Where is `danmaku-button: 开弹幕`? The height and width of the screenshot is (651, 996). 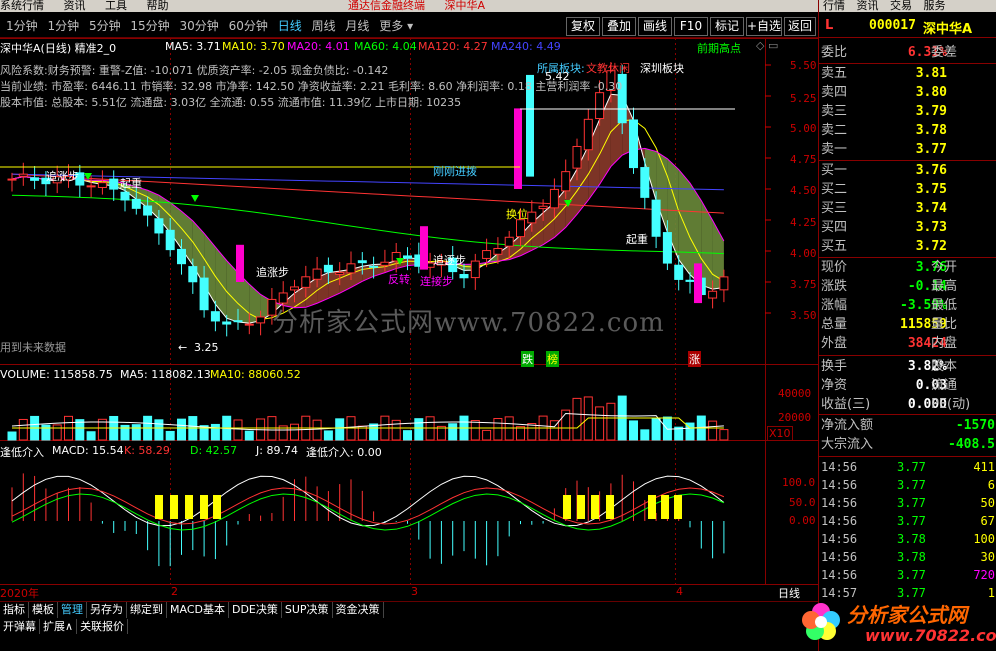
danmaku-button: 开弹幕 is located at coordinates (20, 626).